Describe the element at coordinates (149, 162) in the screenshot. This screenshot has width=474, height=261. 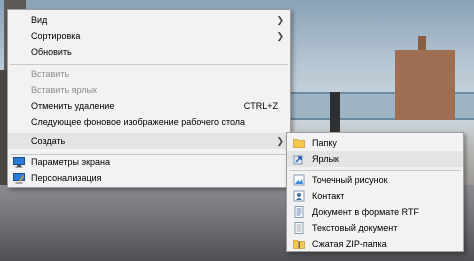
I see `menu-item-display-settings: Параметры экрана` at that location.